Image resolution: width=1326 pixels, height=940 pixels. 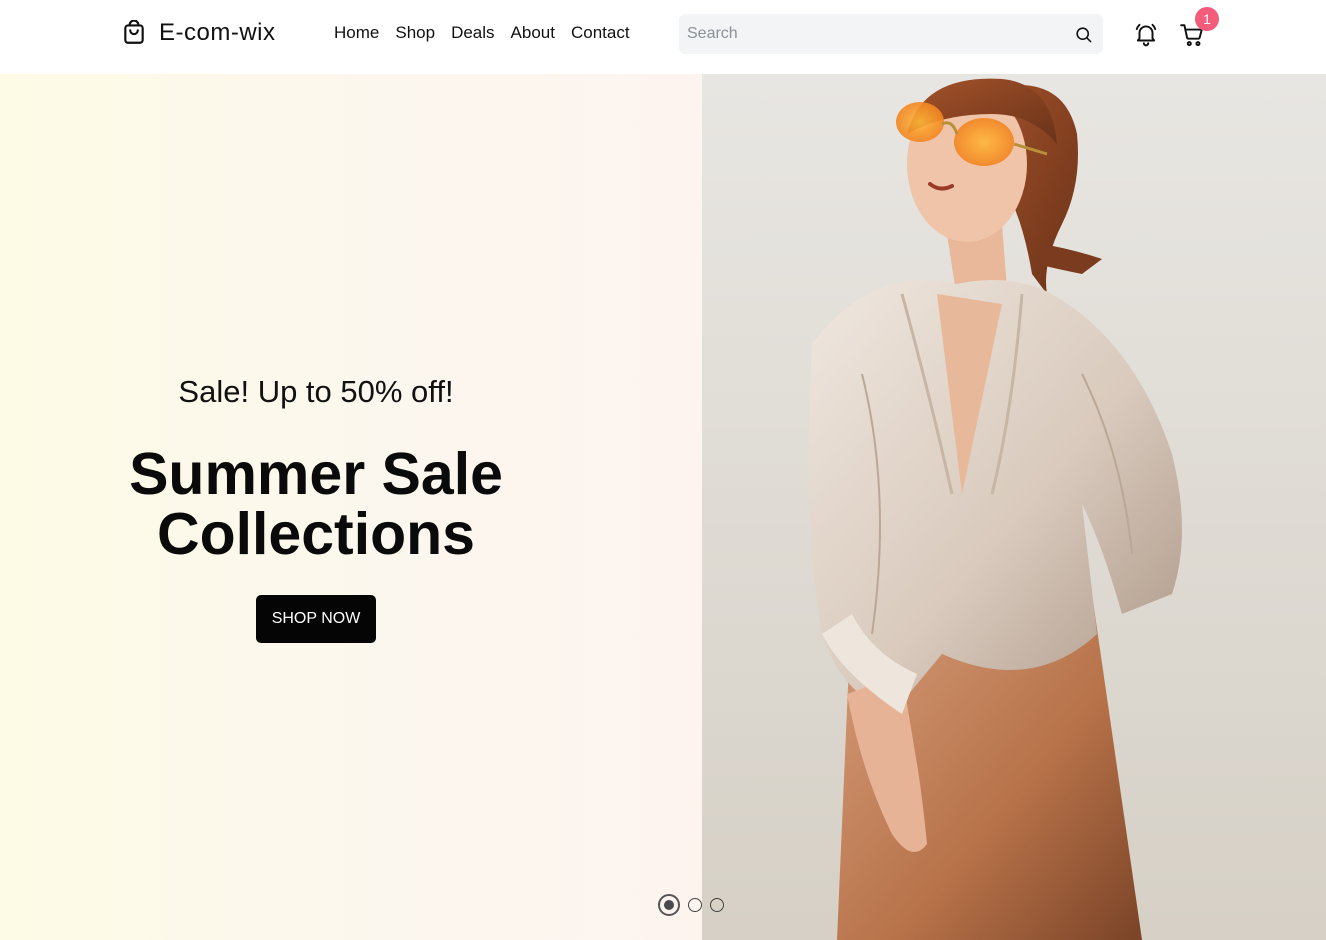 I want to click on hero-subtitle: Sale! Up to 50% off!, so click(x=316, y=391).